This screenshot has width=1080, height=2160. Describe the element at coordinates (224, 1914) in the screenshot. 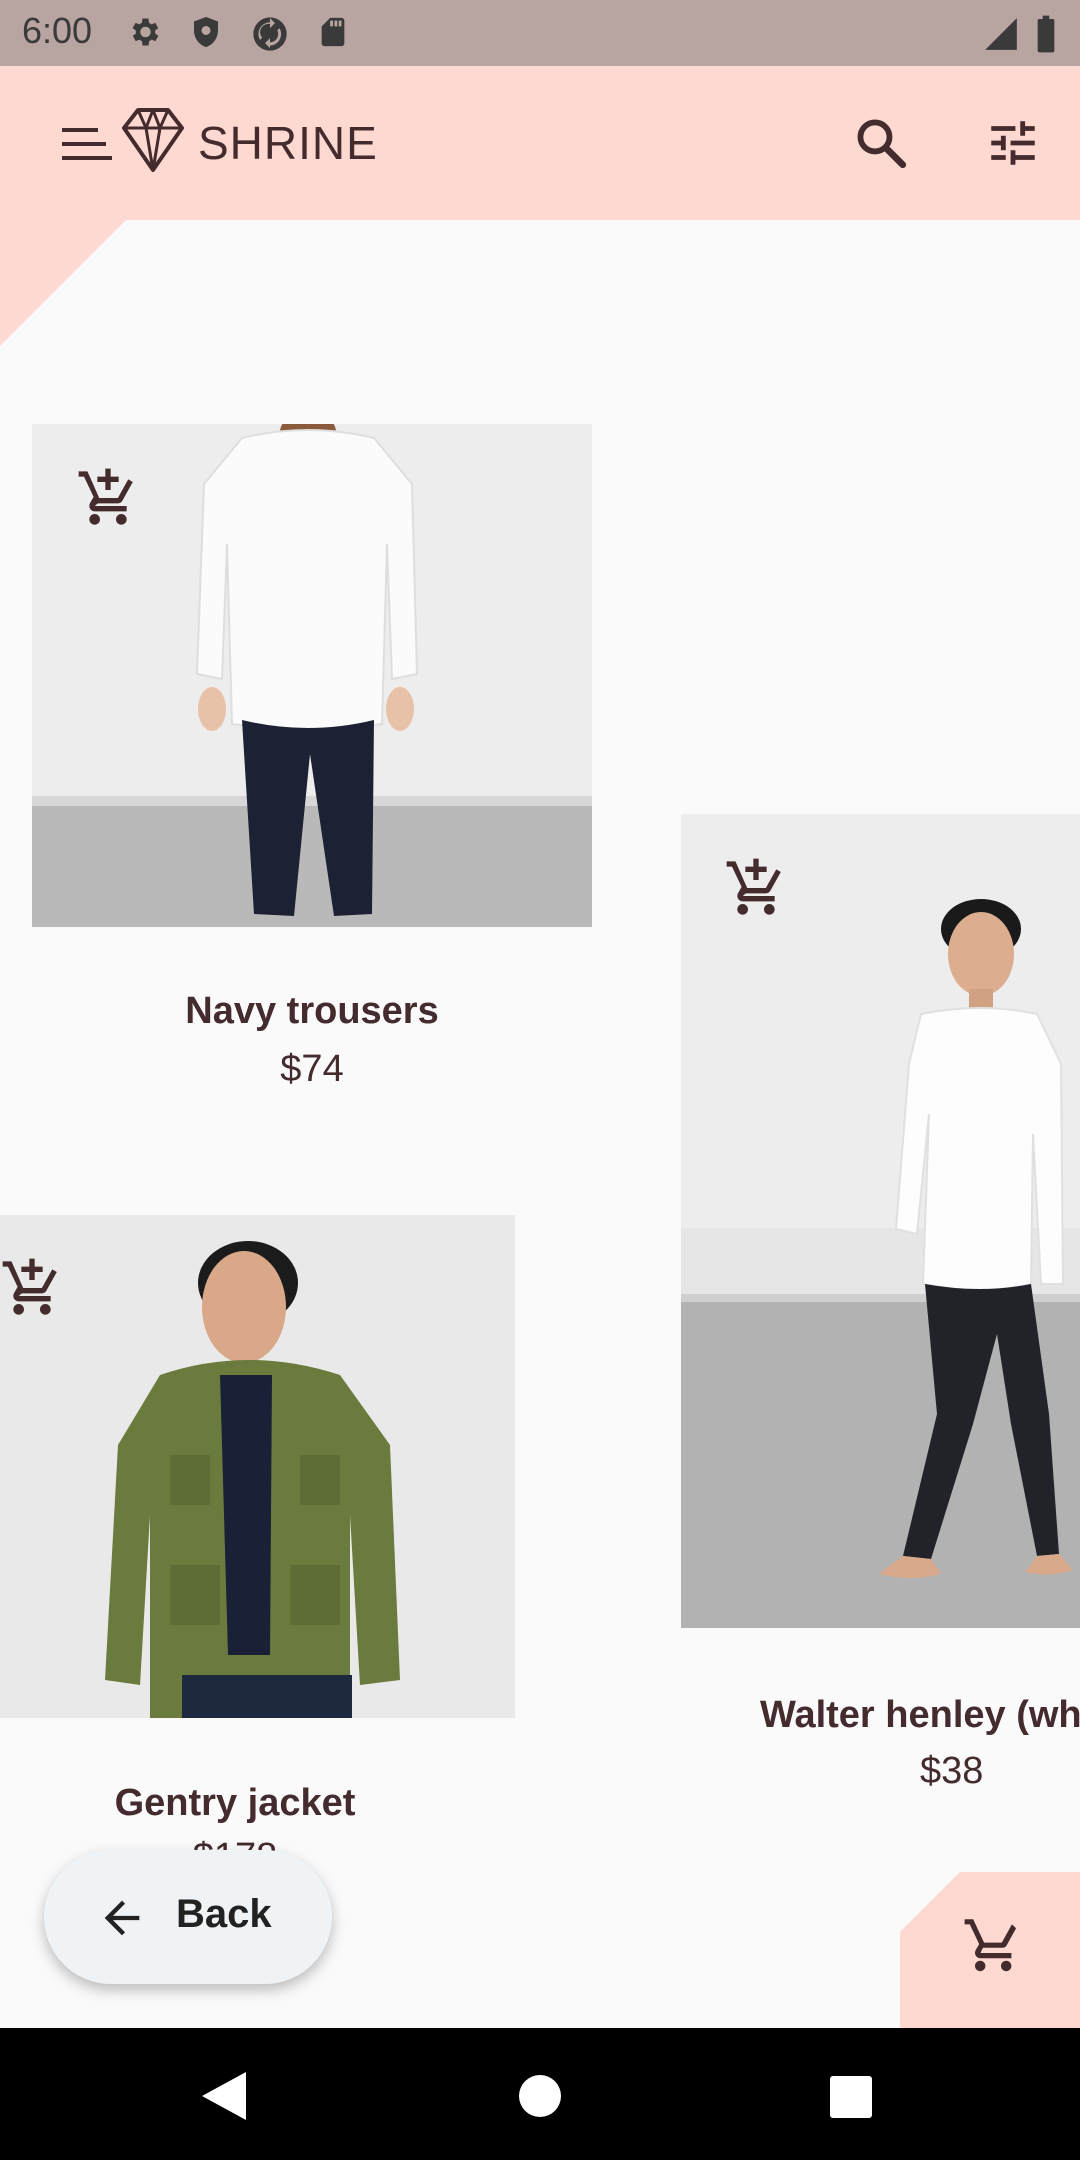

I see `back-label: Back` at that location.